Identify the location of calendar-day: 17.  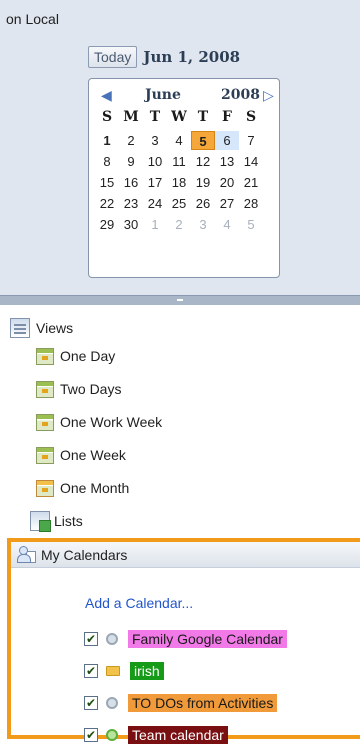
(155, 182).